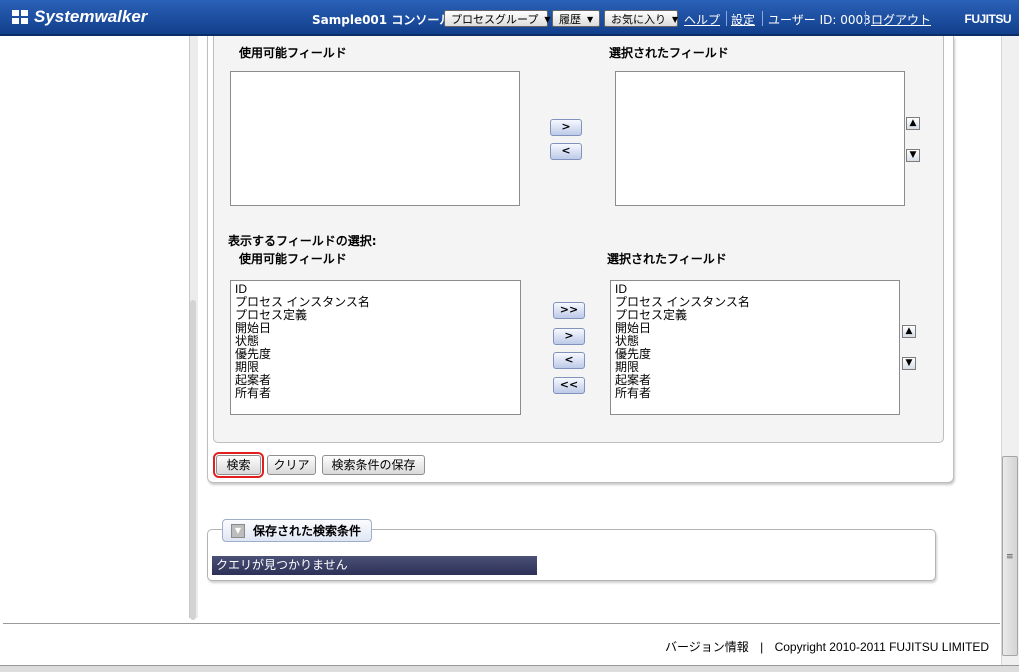 This screenshot has height=672, width=1019. Describe the element at coordinates (569, 385) in the screenshot. I see `remove-all-button: <<` at that location.